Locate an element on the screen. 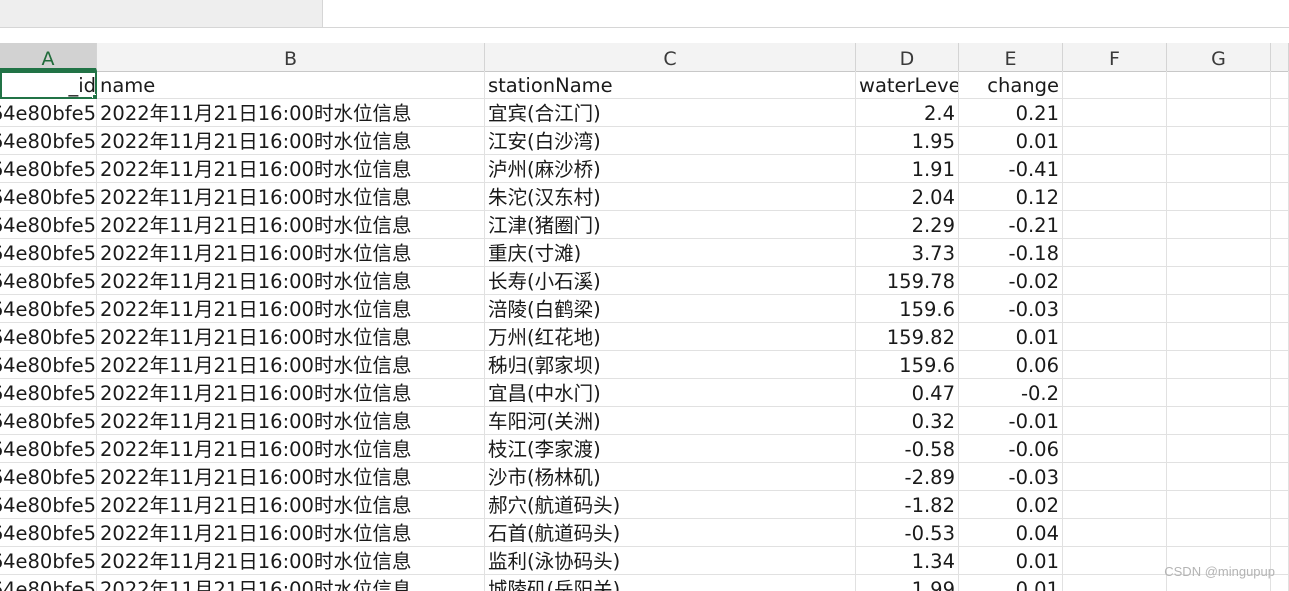 The width and height of the screenshot is (1289, 591). column-header-c: C is located at coordinates (670, 57).